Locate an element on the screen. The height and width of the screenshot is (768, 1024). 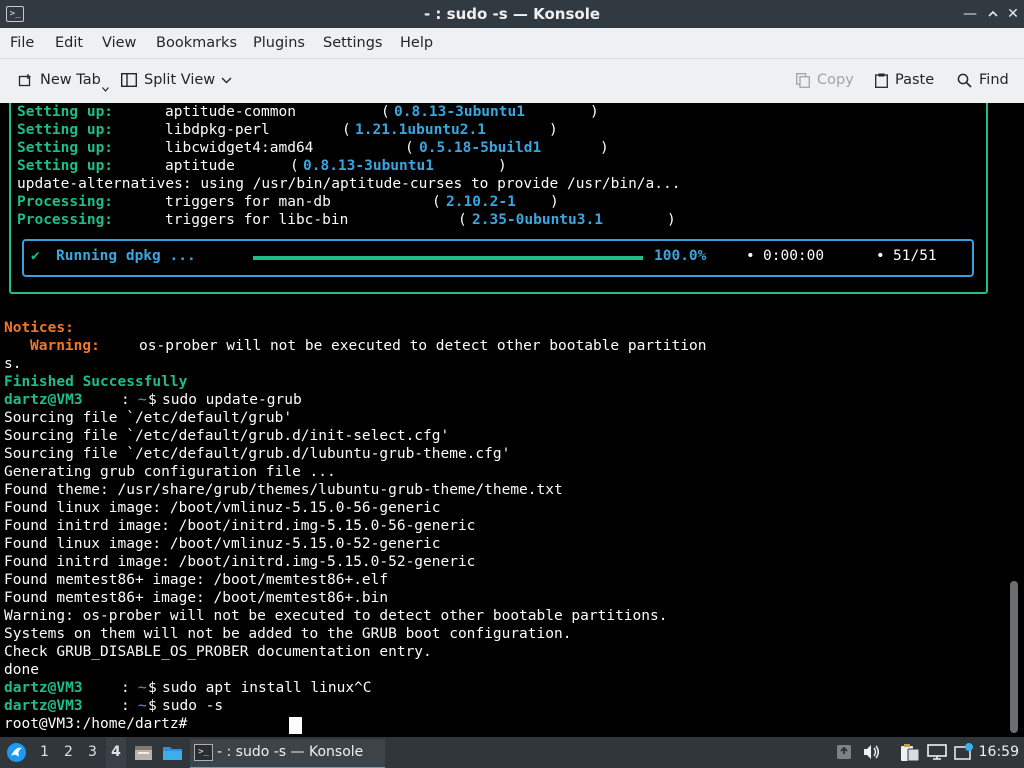
prompt-line: dartz@VM3 : ~ $ sudo -s is located at coordinates (114, 706).